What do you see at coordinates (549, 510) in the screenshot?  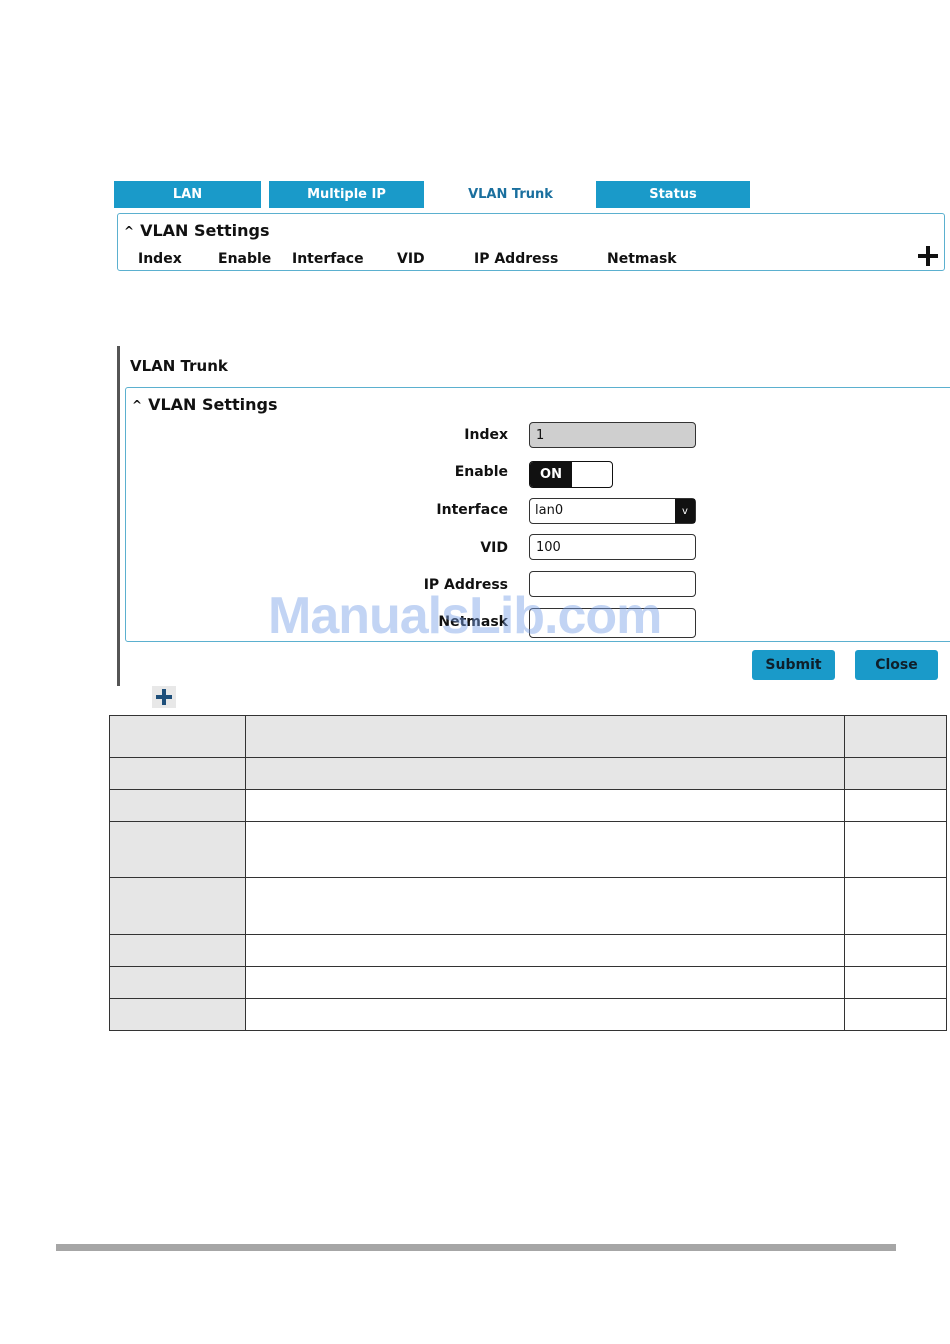 I see `interface-value: lan0` at bounding box center [549, 510].